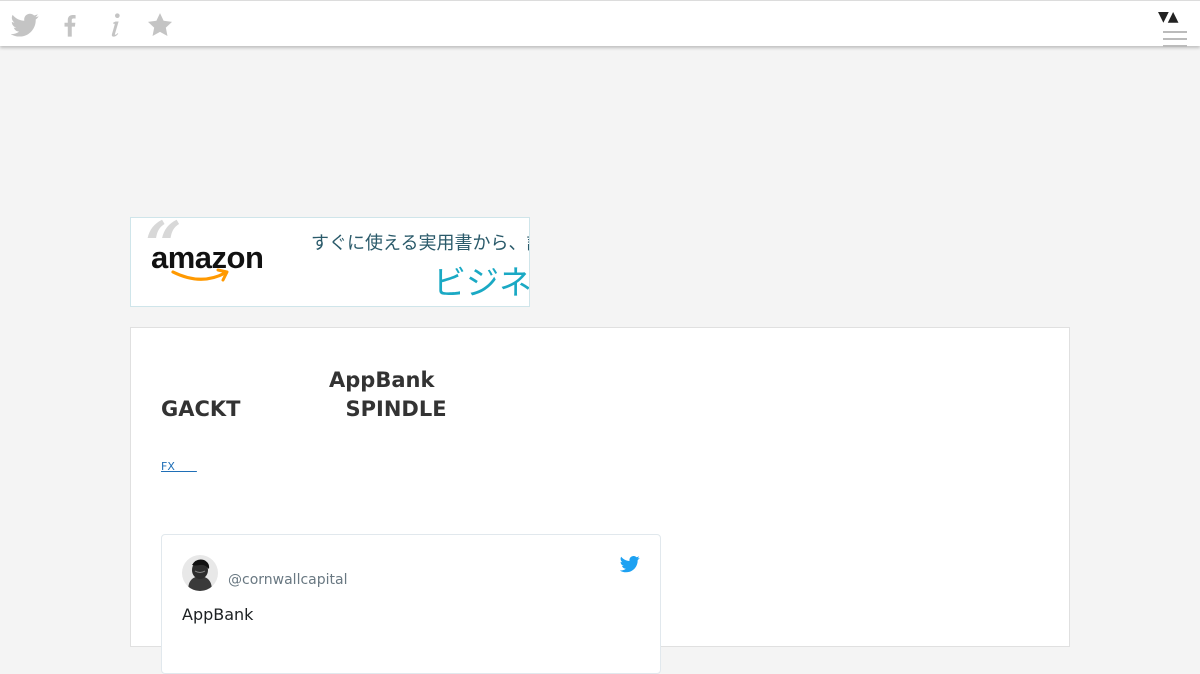 This screenshot has height=674, width=1200. What do you see at coordinates (481, 282) in the screenshot?
I see `ad-headline: ビジネス` at bounding box center [481, 282].